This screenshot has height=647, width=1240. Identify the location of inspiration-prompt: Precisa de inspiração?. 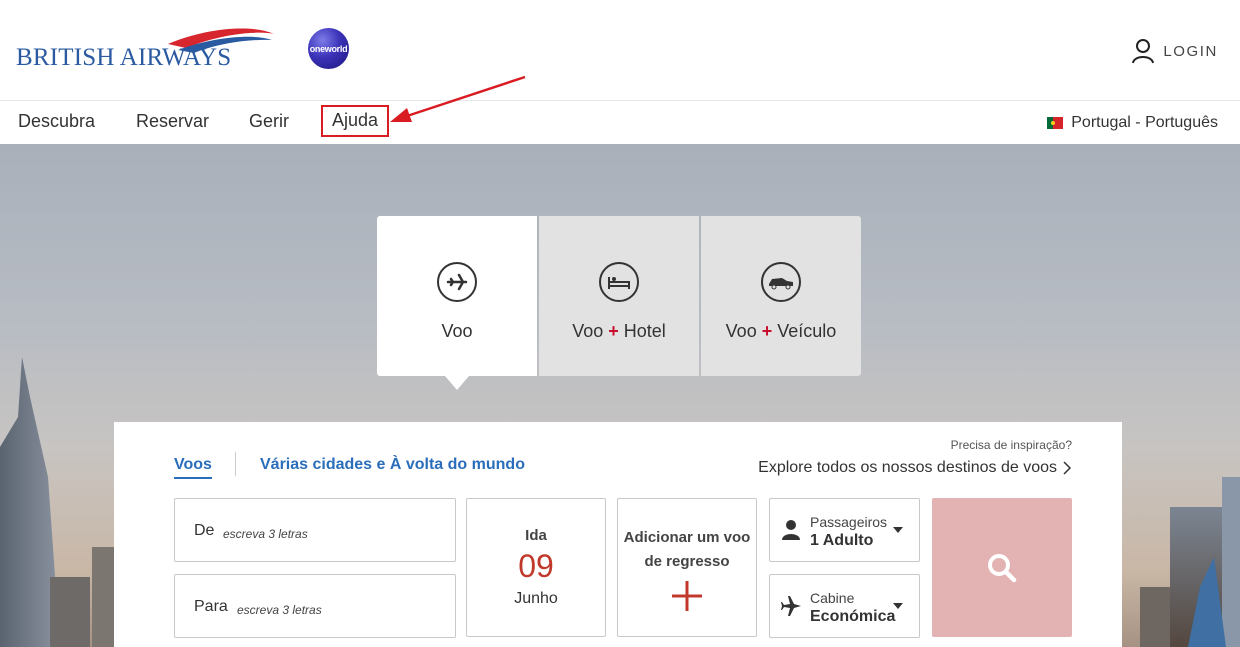
(1011, 445).